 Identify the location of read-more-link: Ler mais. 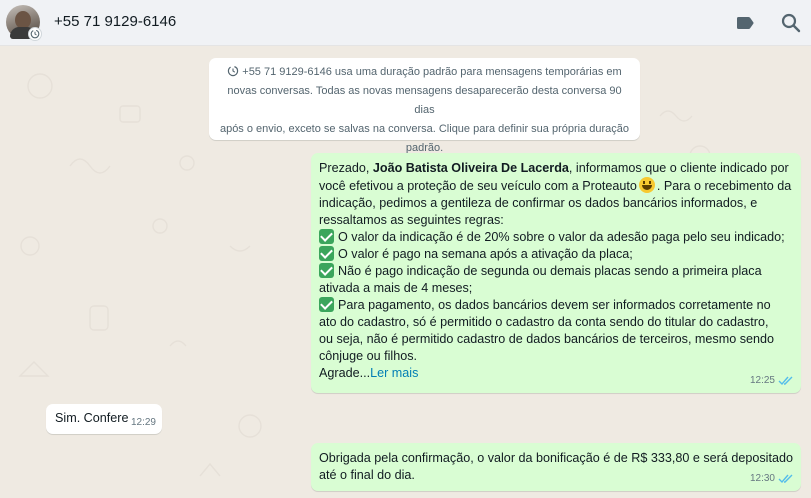
(394, 373).